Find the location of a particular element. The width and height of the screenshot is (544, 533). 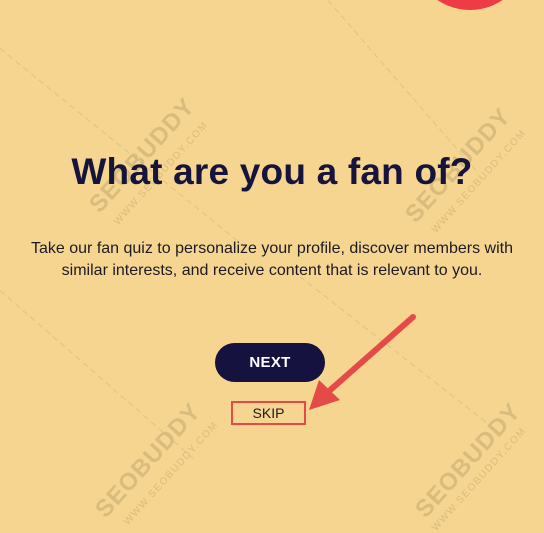

next-button: NEXT is located at coordinates (270, 362).